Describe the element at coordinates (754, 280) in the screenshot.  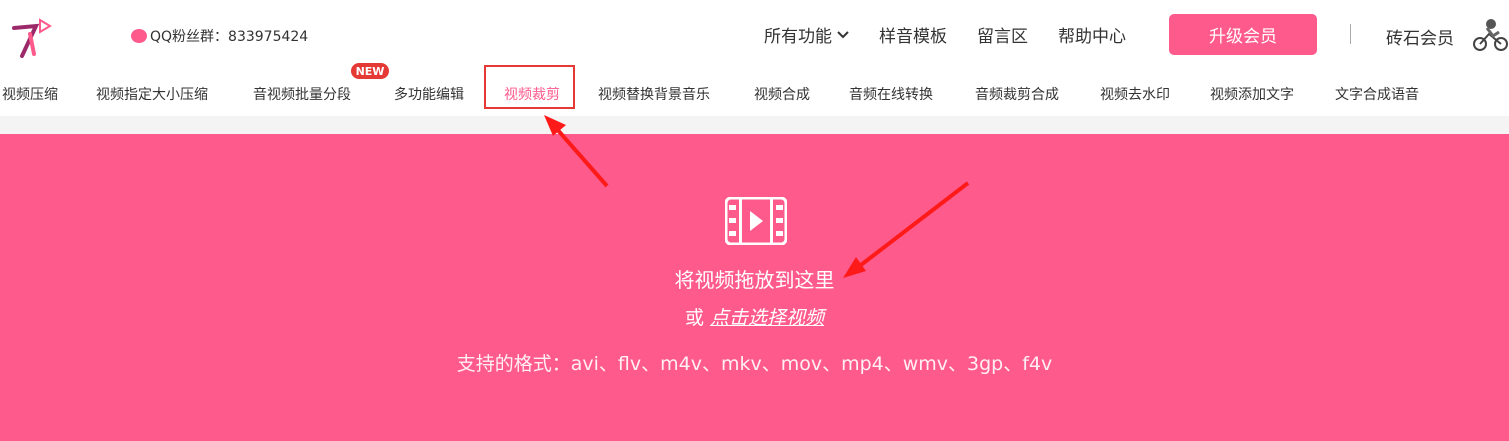
I see `dropzone-title: 将视频拖放到这里` at that location.